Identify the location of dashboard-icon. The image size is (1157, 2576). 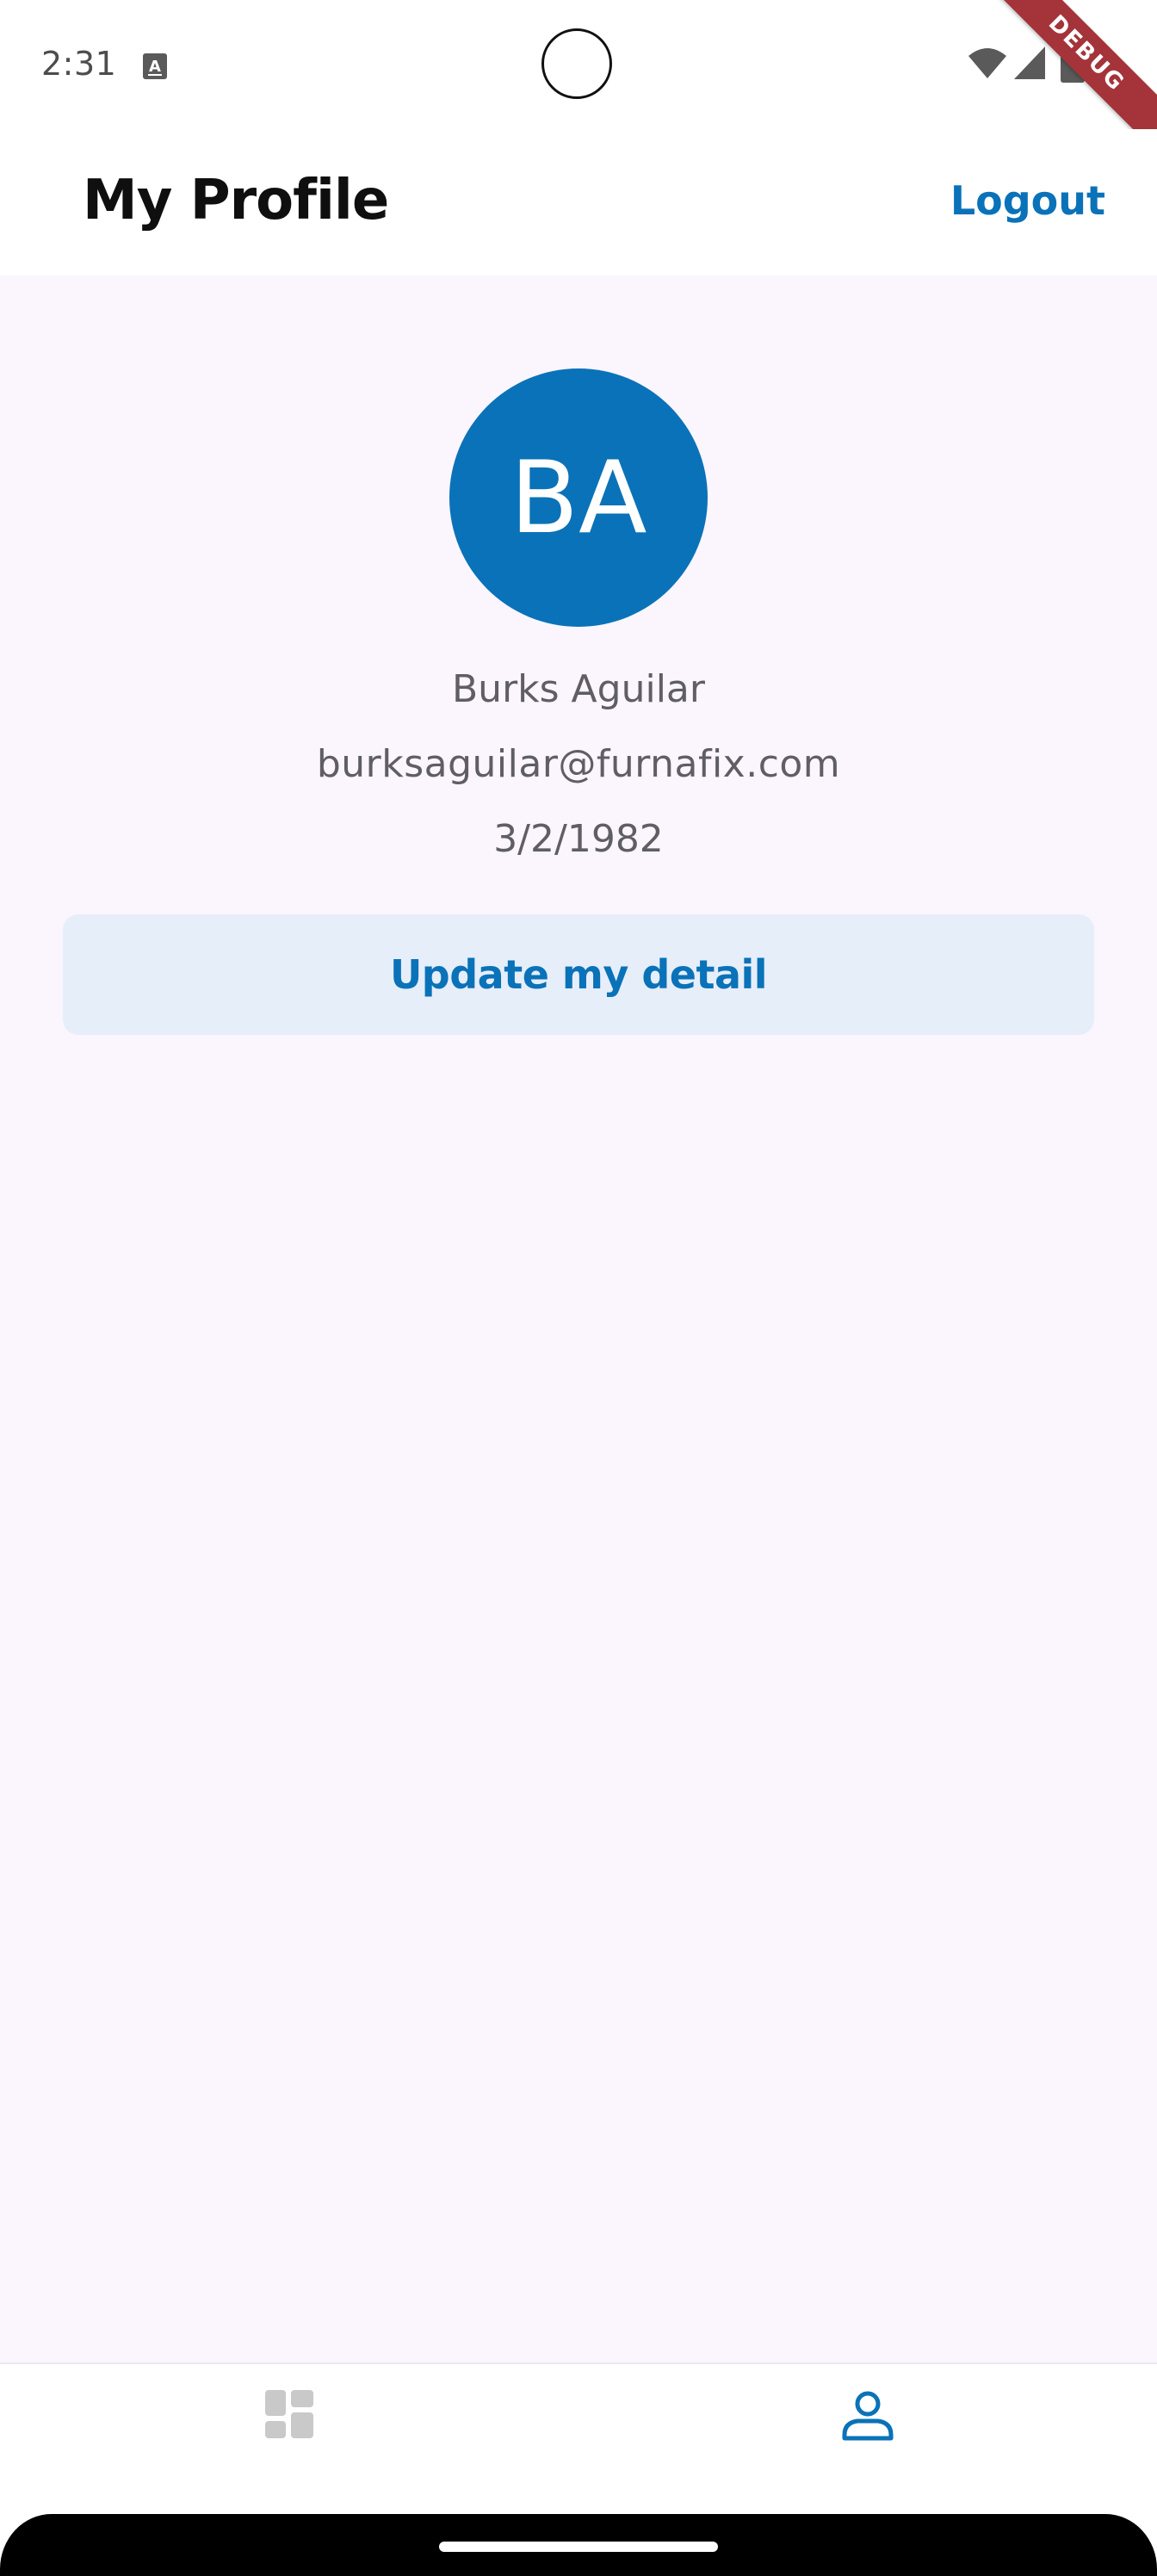
(289, 2415).